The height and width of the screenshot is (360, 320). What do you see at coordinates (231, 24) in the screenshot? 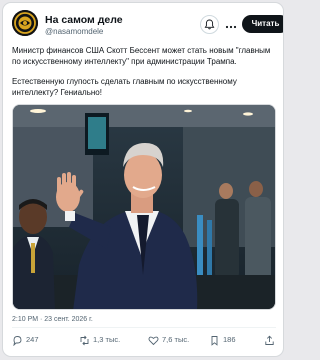
I see `more-button` at bounding box center [231, 24].